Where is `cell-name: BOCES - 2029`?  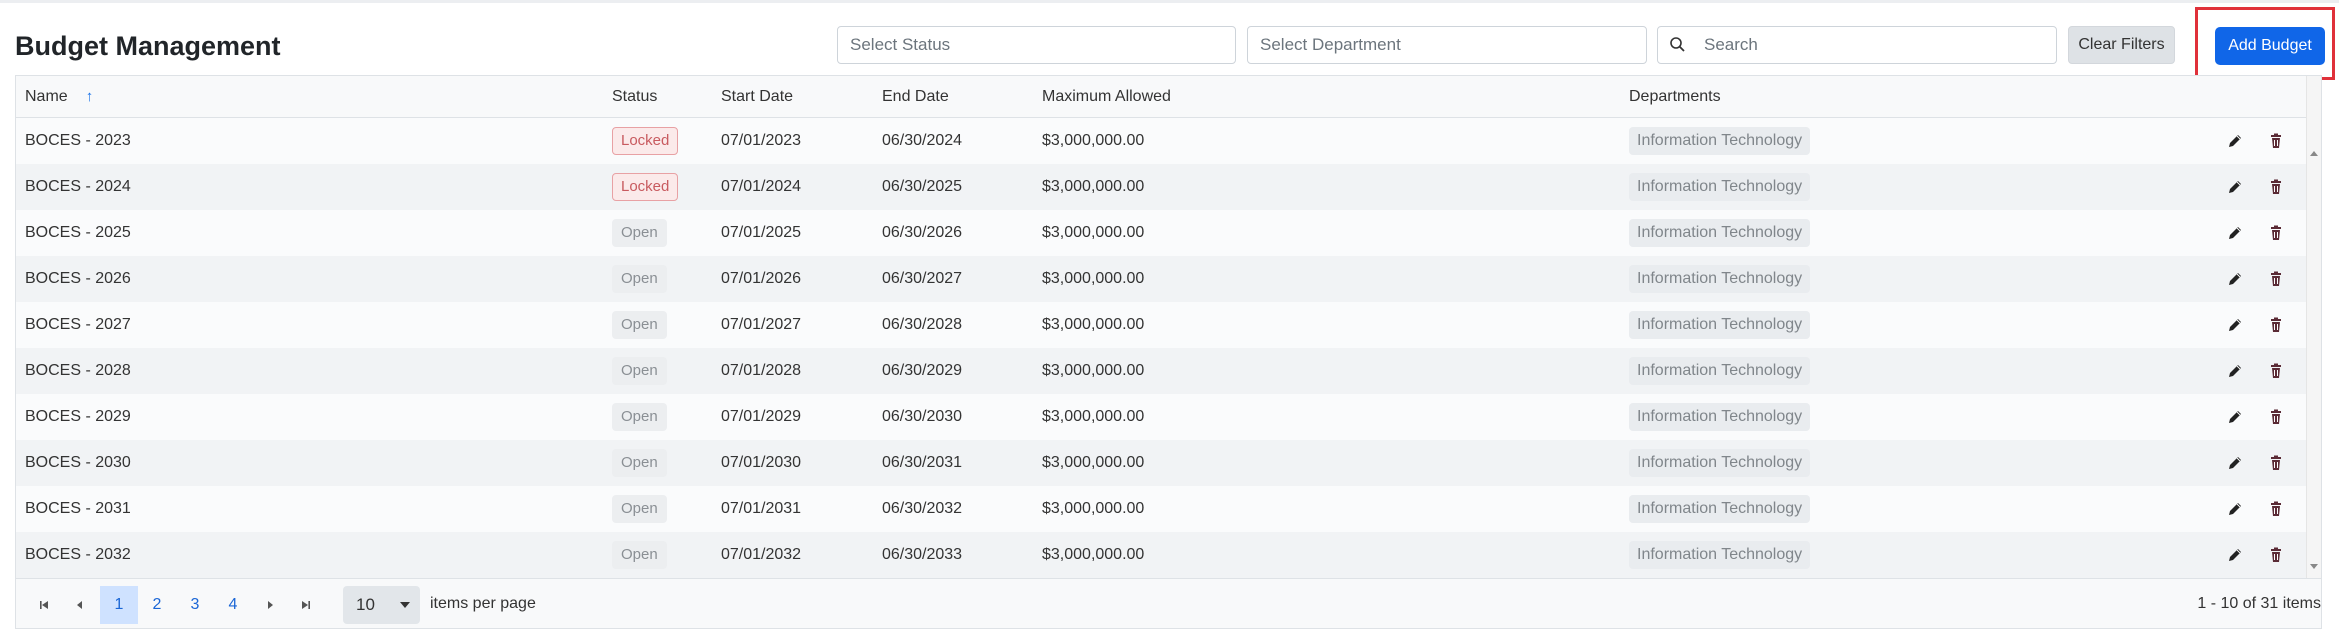 cell-name: BOCES - 2029 is located at coordinates (78, 416).